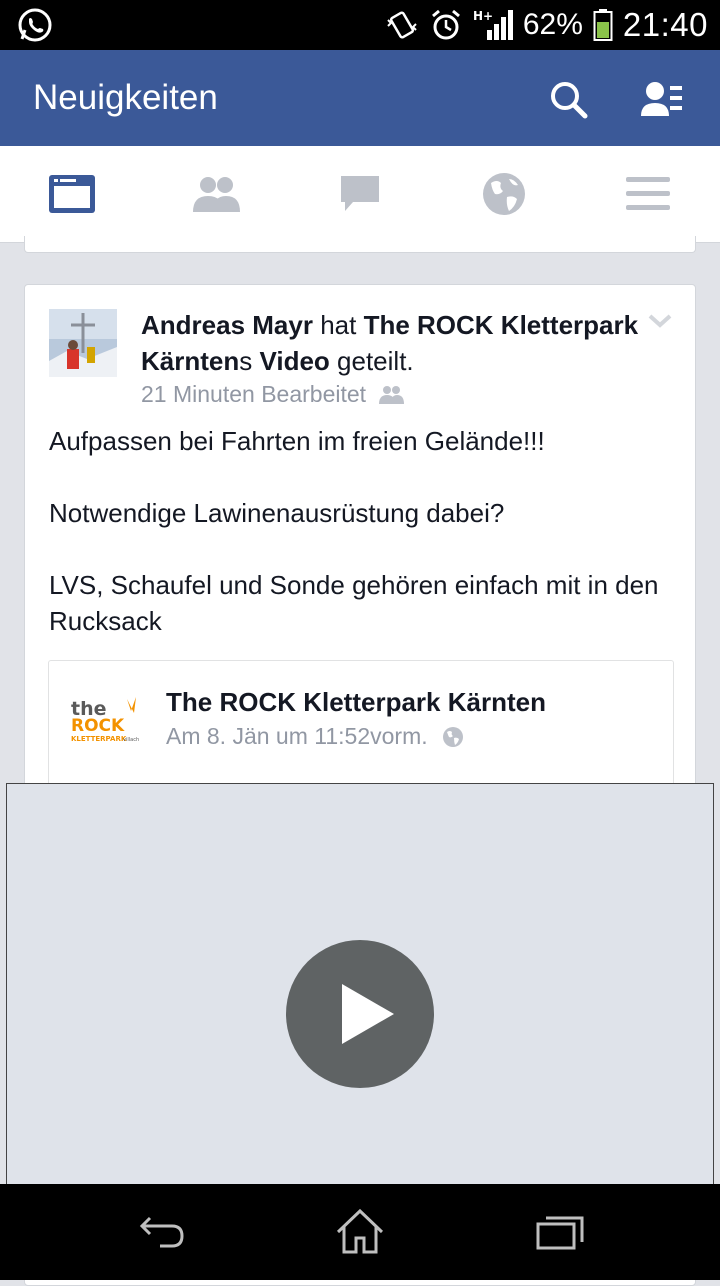 Image resolution: width=720 pixels, height=1286 pixels. I want to click on shared-meta: Am 8. Jän um 11:52vorm., so click(315, 736).